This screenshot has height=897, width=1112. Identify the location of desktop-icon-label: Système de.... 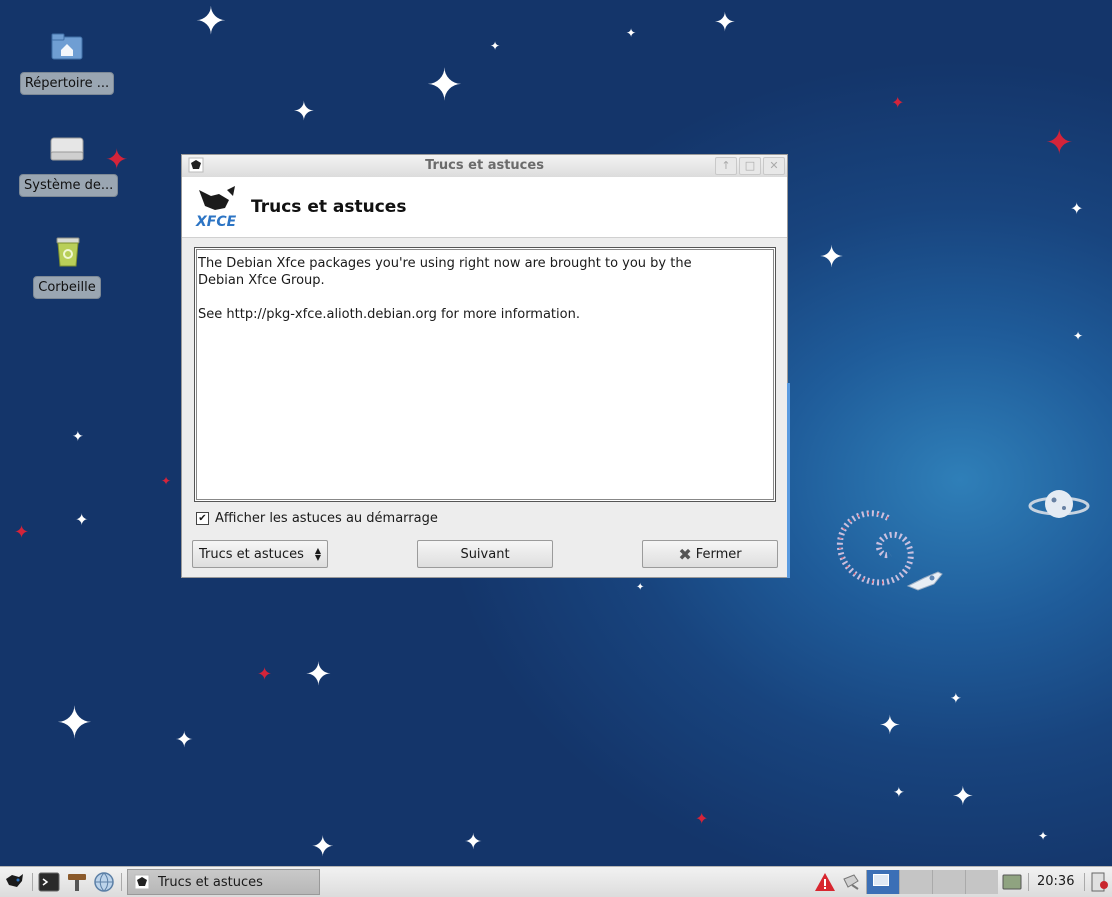
(69, 185).